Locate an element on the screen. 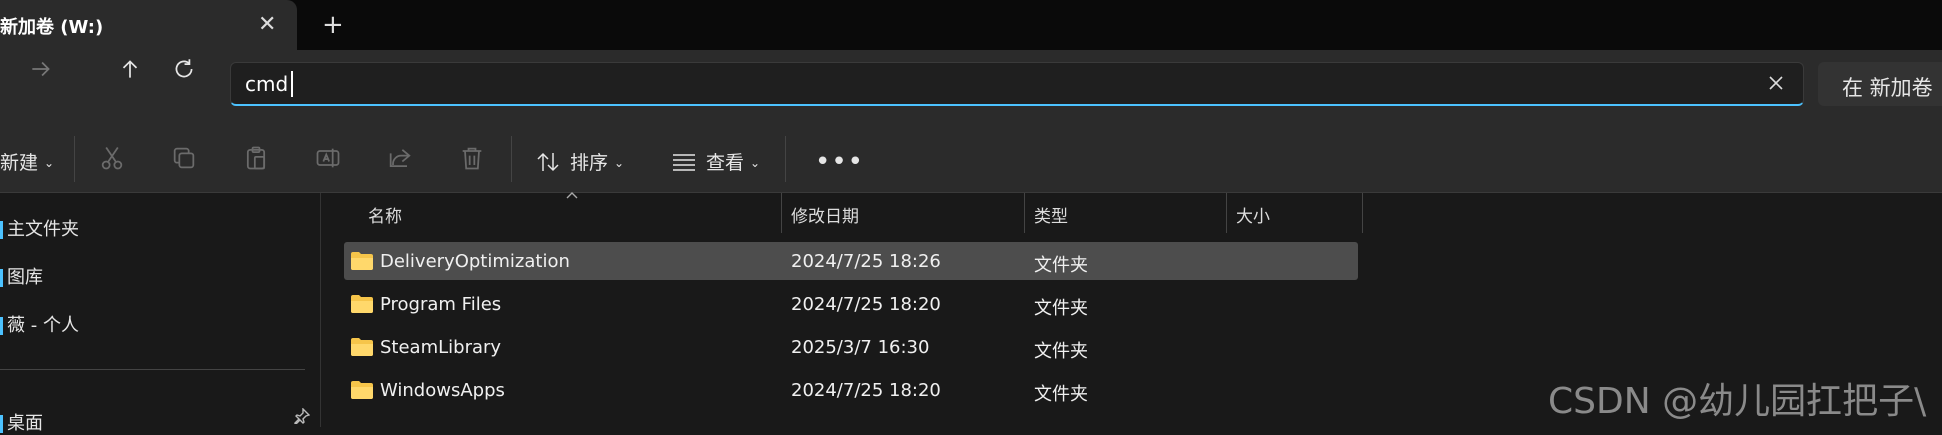 The height and width of the screenshot is (435, 1942). cell-modified: 2024/7/25 18:26 is located at coordinates (866, 261).